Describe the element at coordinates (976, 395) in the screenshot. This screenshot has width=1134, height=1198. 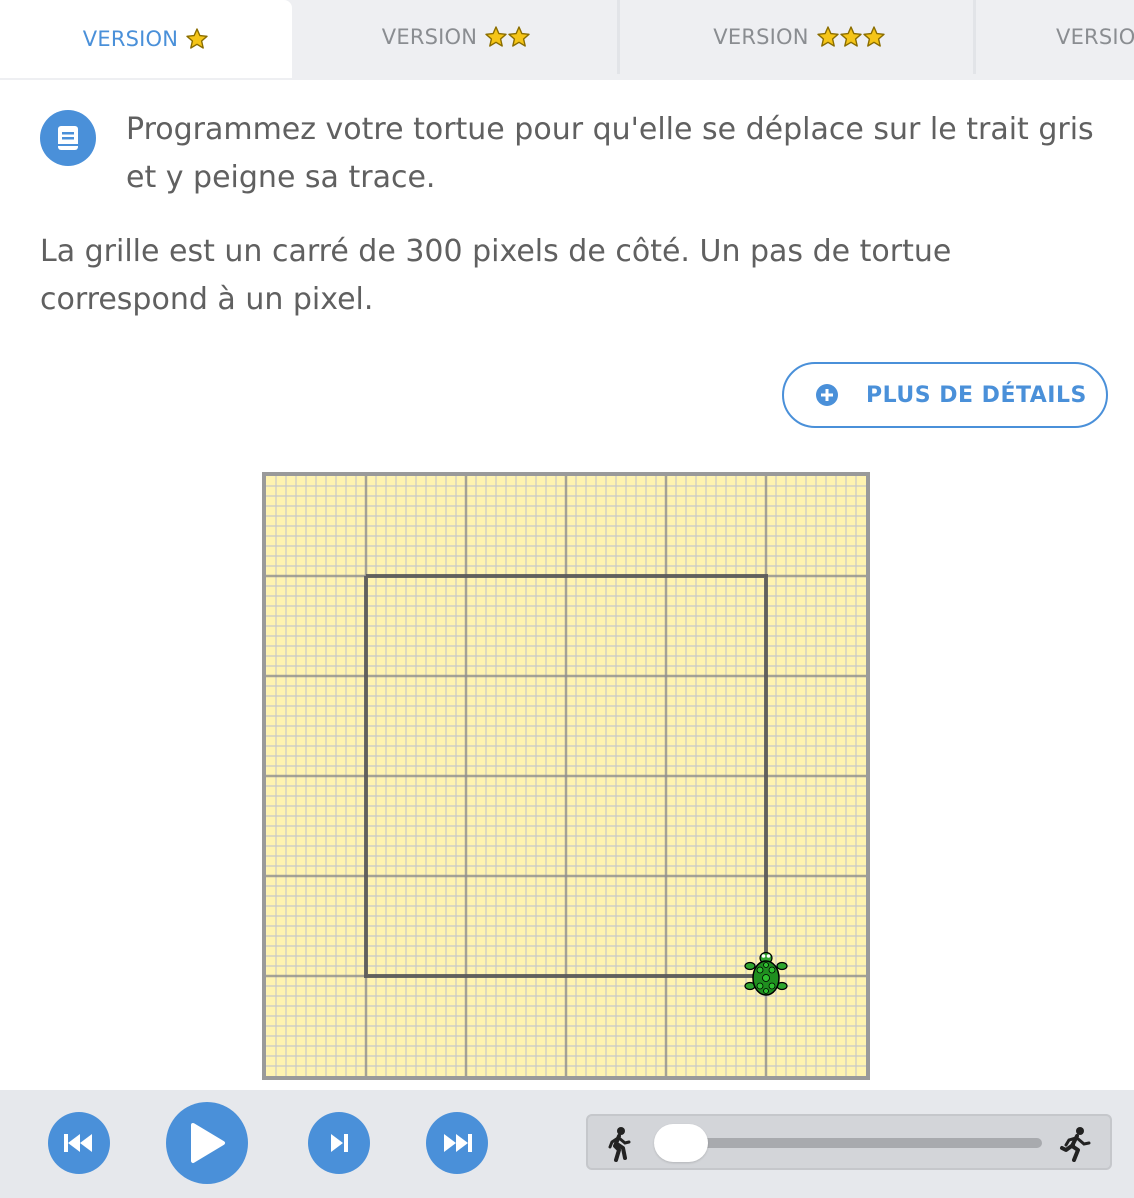
I see `more-details-label: PLUS DE DÉTAILS` at that location.